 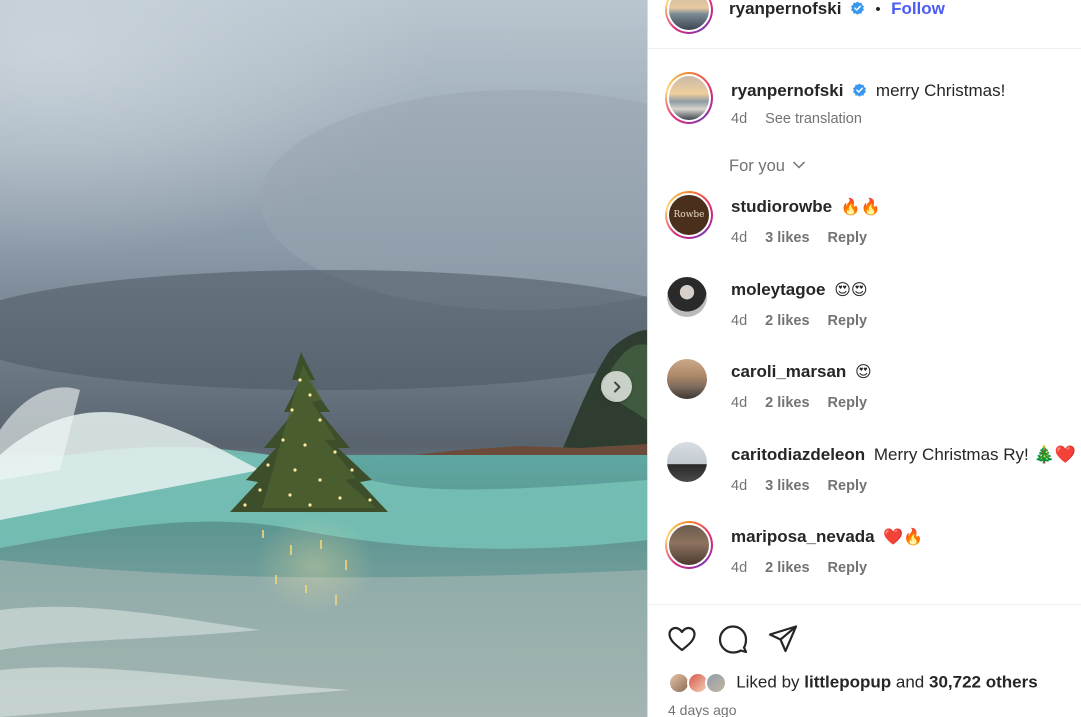 What do you see at coordinates (689, 17) in the screenshot?
I see `author-avatar` at bounding box center [689, 17].